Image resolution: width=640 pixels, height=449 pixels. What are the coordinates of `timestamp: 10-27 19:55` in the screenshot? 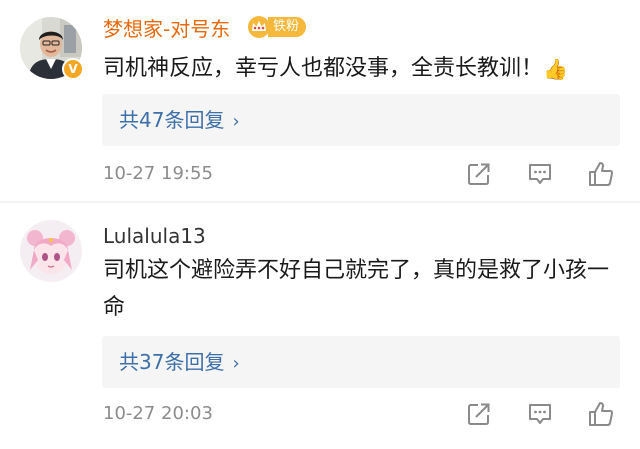 It's located at (158, 173).